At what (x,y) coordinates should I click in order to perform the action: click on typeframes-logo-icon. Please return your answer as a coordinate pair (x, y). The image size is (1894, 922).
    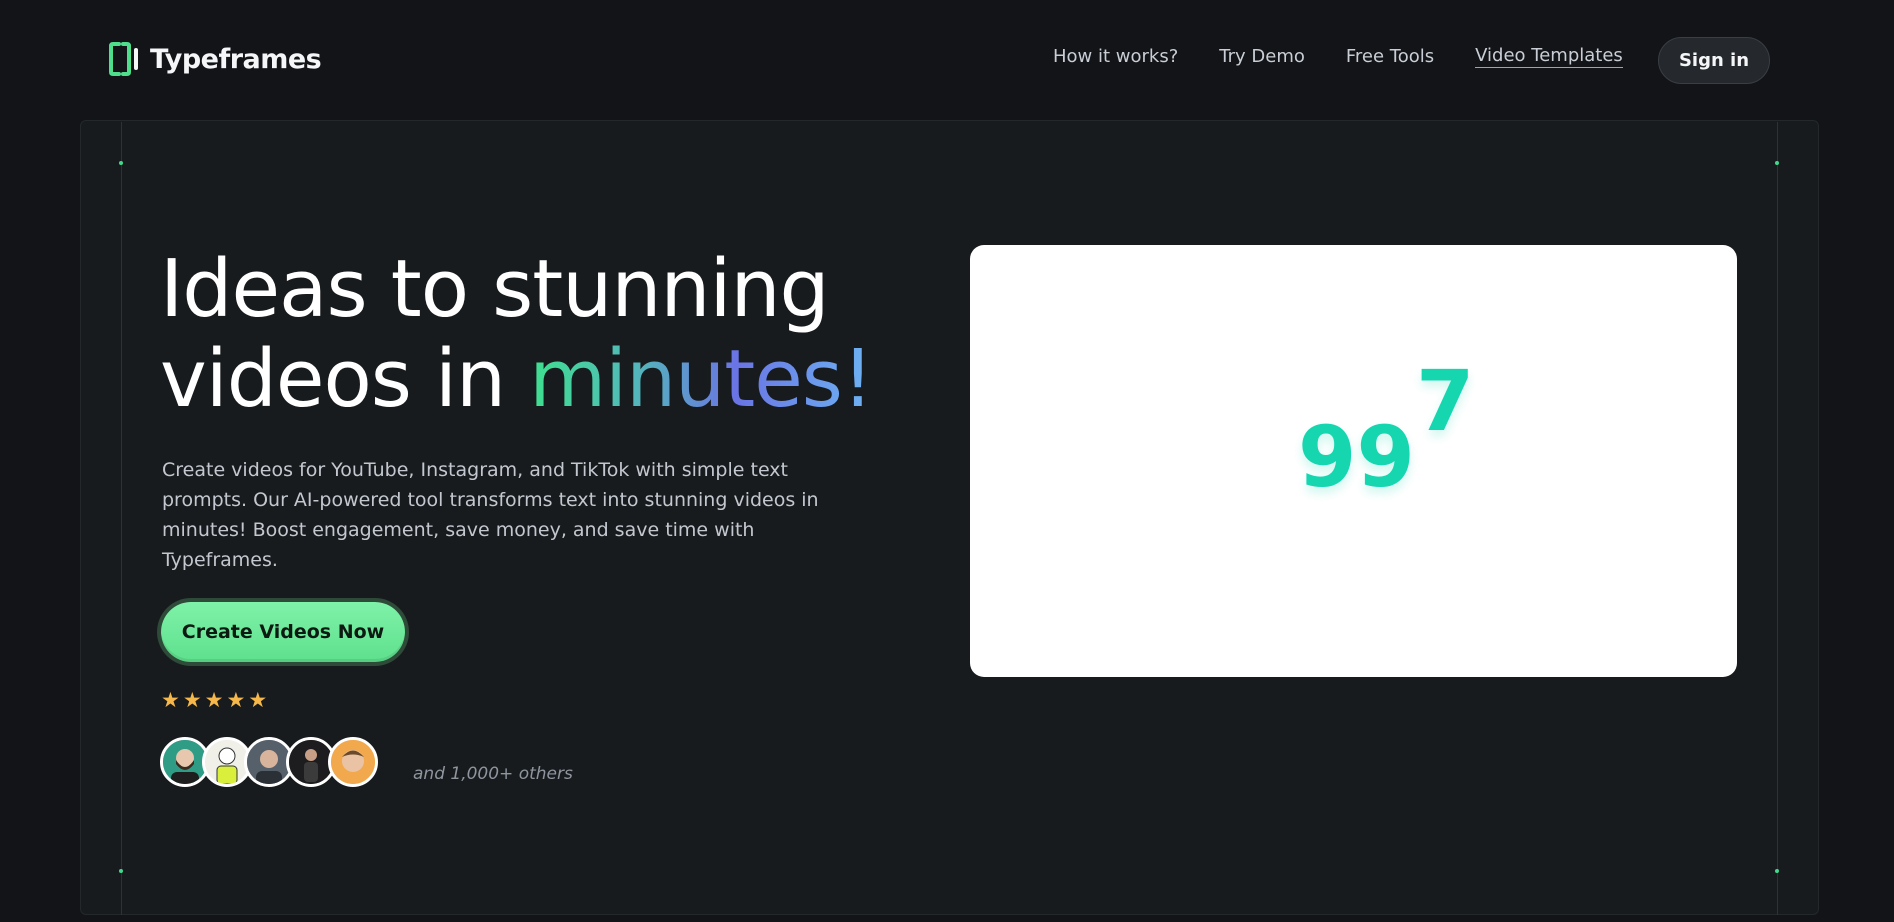
    Looking at the image, I should click on (125, 59).